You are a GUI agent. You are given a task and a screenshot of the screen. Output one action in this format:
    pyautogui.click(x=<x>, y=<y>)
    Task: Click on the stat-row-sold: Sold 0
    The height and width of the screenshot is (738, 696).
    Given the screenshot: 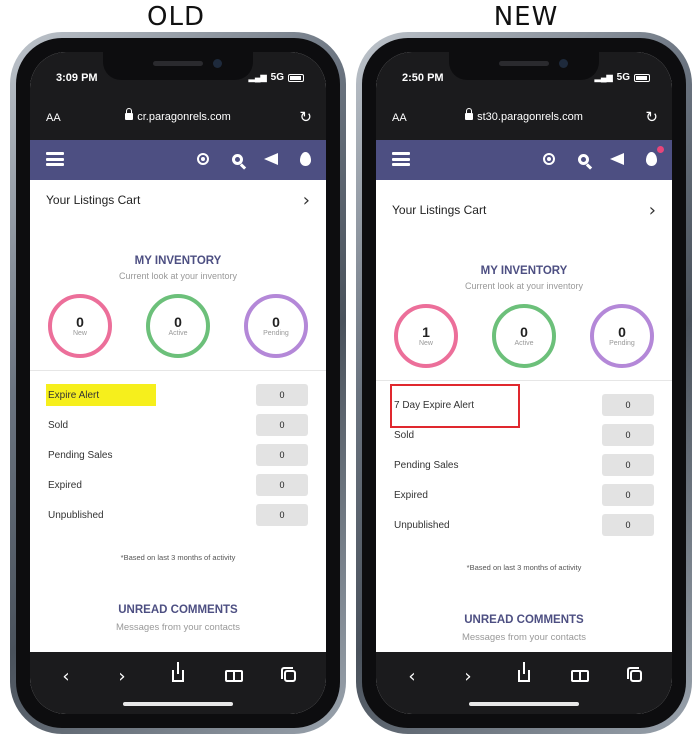 What is the action you would take?
    pyautogui.click(x=178, y=425)
    